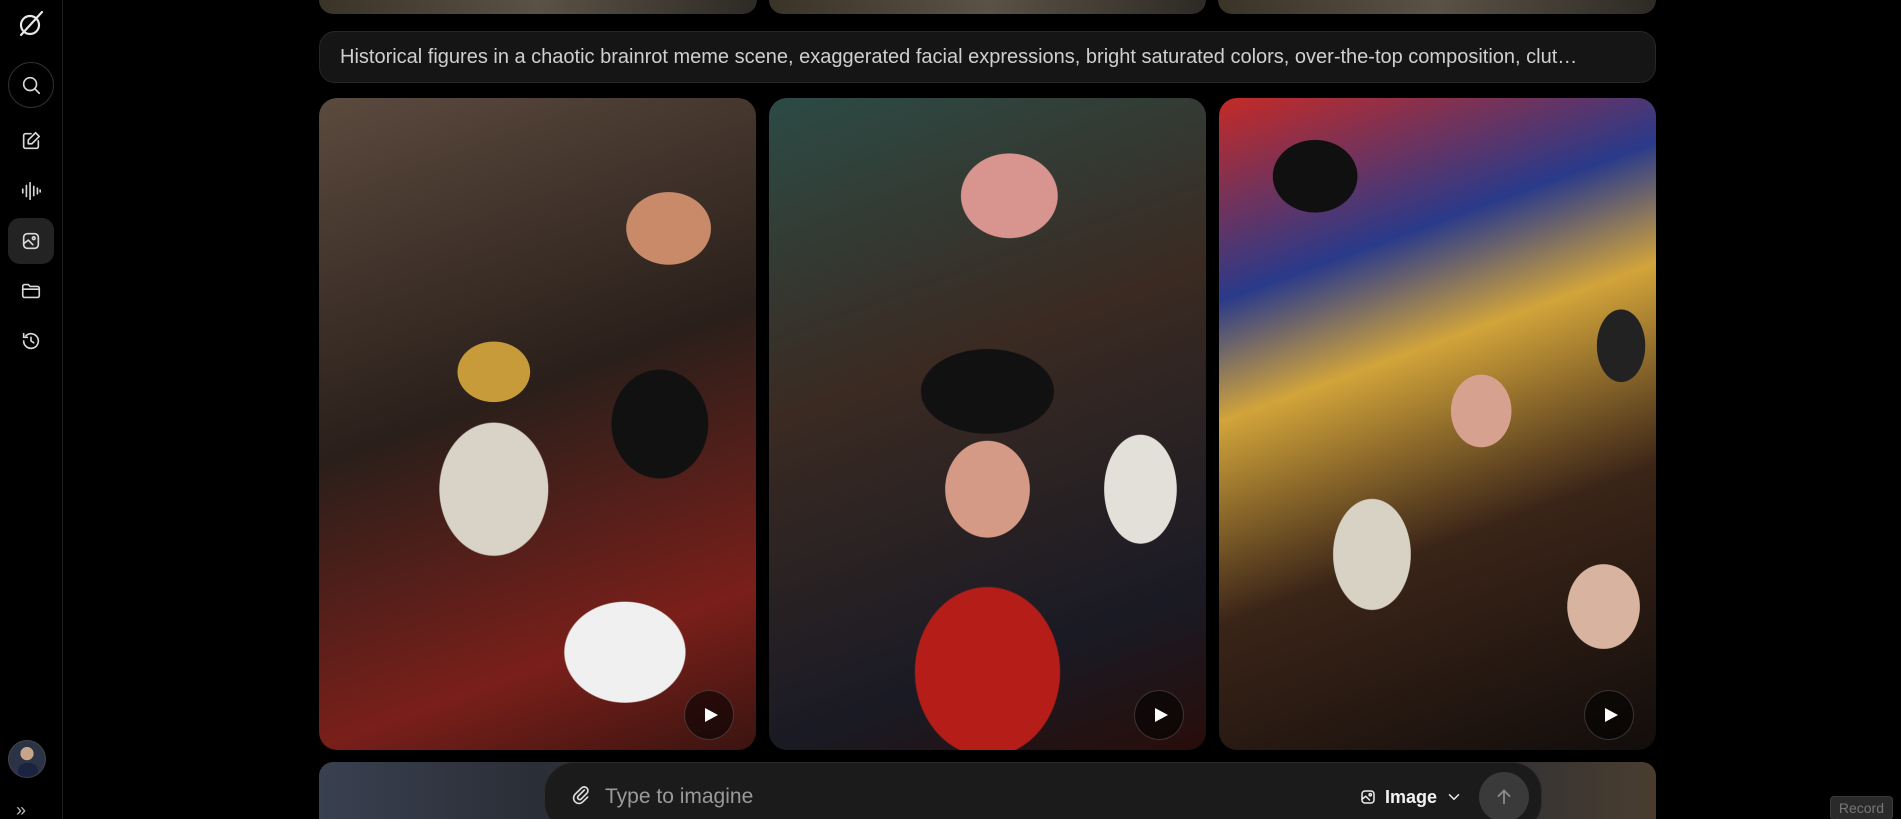  I want to click on user-avatar, so click(27, 759).